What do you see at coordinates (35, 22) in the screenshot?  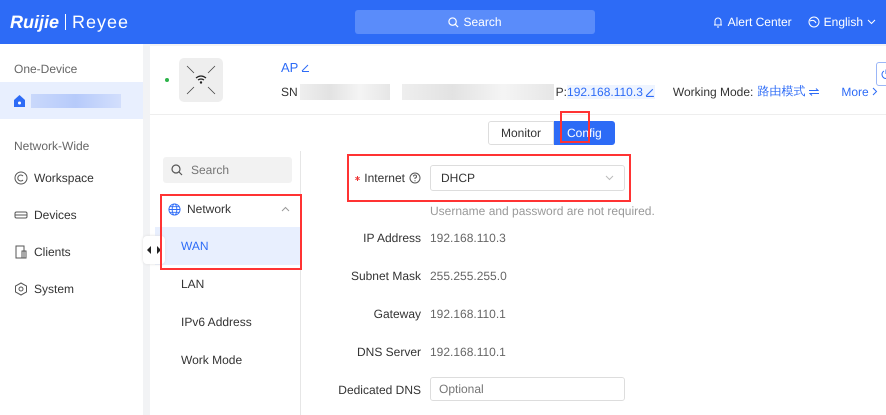 I see `brand-logo: Ruijie` at bounding box center [35, 22].